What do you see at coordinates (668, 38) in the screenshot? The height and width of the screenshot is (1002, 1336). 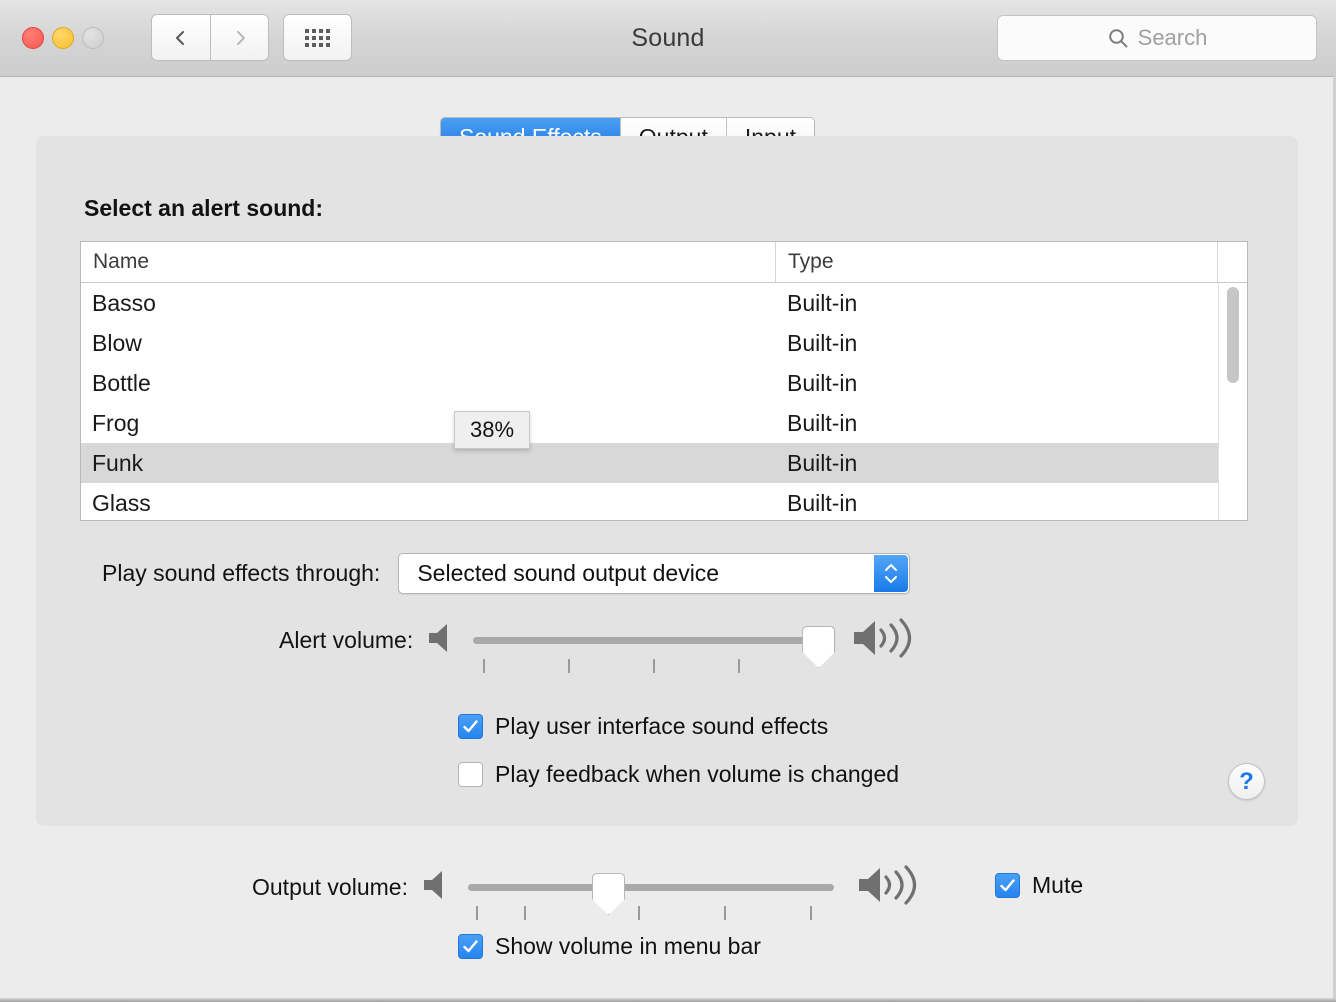 I see `titlebar: Sound Search` at bounding box center [668, 38].